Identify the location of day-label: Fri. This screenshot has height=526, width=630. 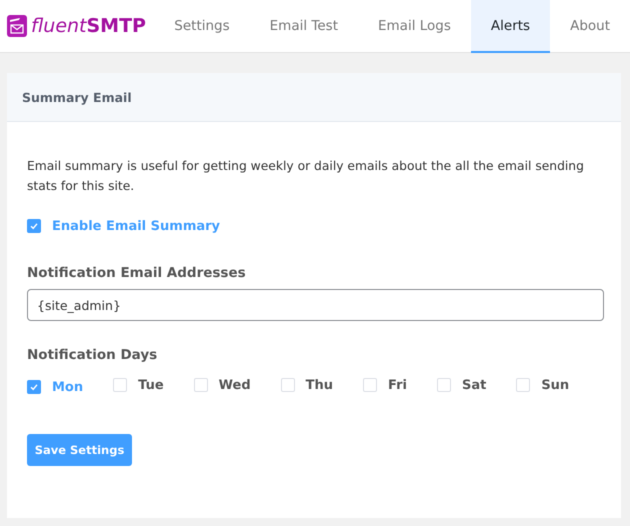
(397, 385).